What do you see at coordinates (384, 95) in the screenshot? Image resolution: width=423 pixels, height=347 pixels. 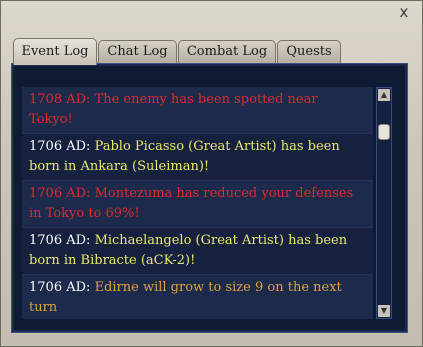 I see `arrow-up-icon: ▲` at bounding box center [384, 95].